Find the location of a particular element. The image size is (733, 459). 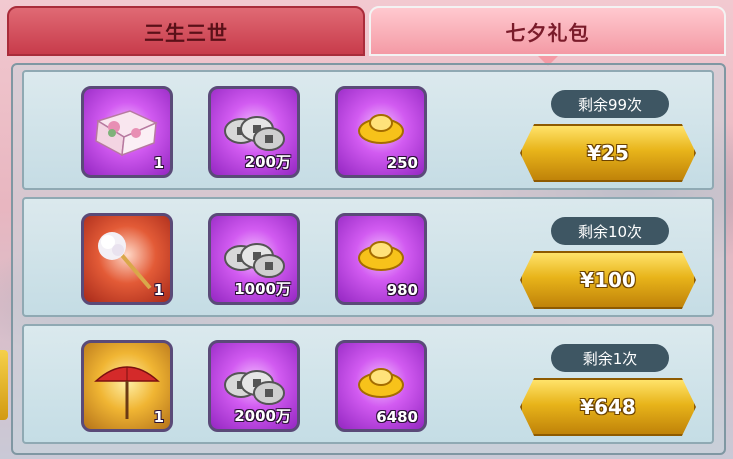

tab-sansheng-sanshi: 三生三世 is located at coordinates (186, 31).